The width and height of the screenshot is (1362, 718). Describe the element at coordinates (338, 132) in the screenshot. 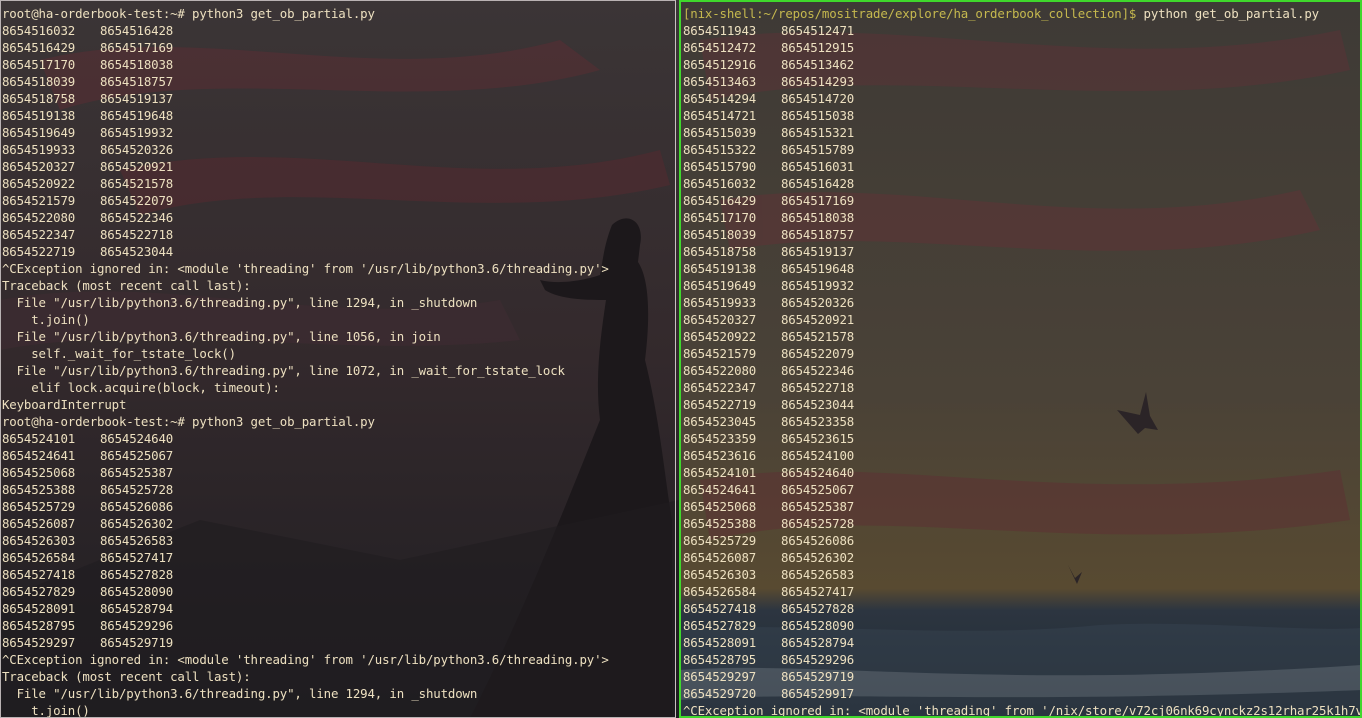

I see `output-row: 8654519649 8654519932` at that location.